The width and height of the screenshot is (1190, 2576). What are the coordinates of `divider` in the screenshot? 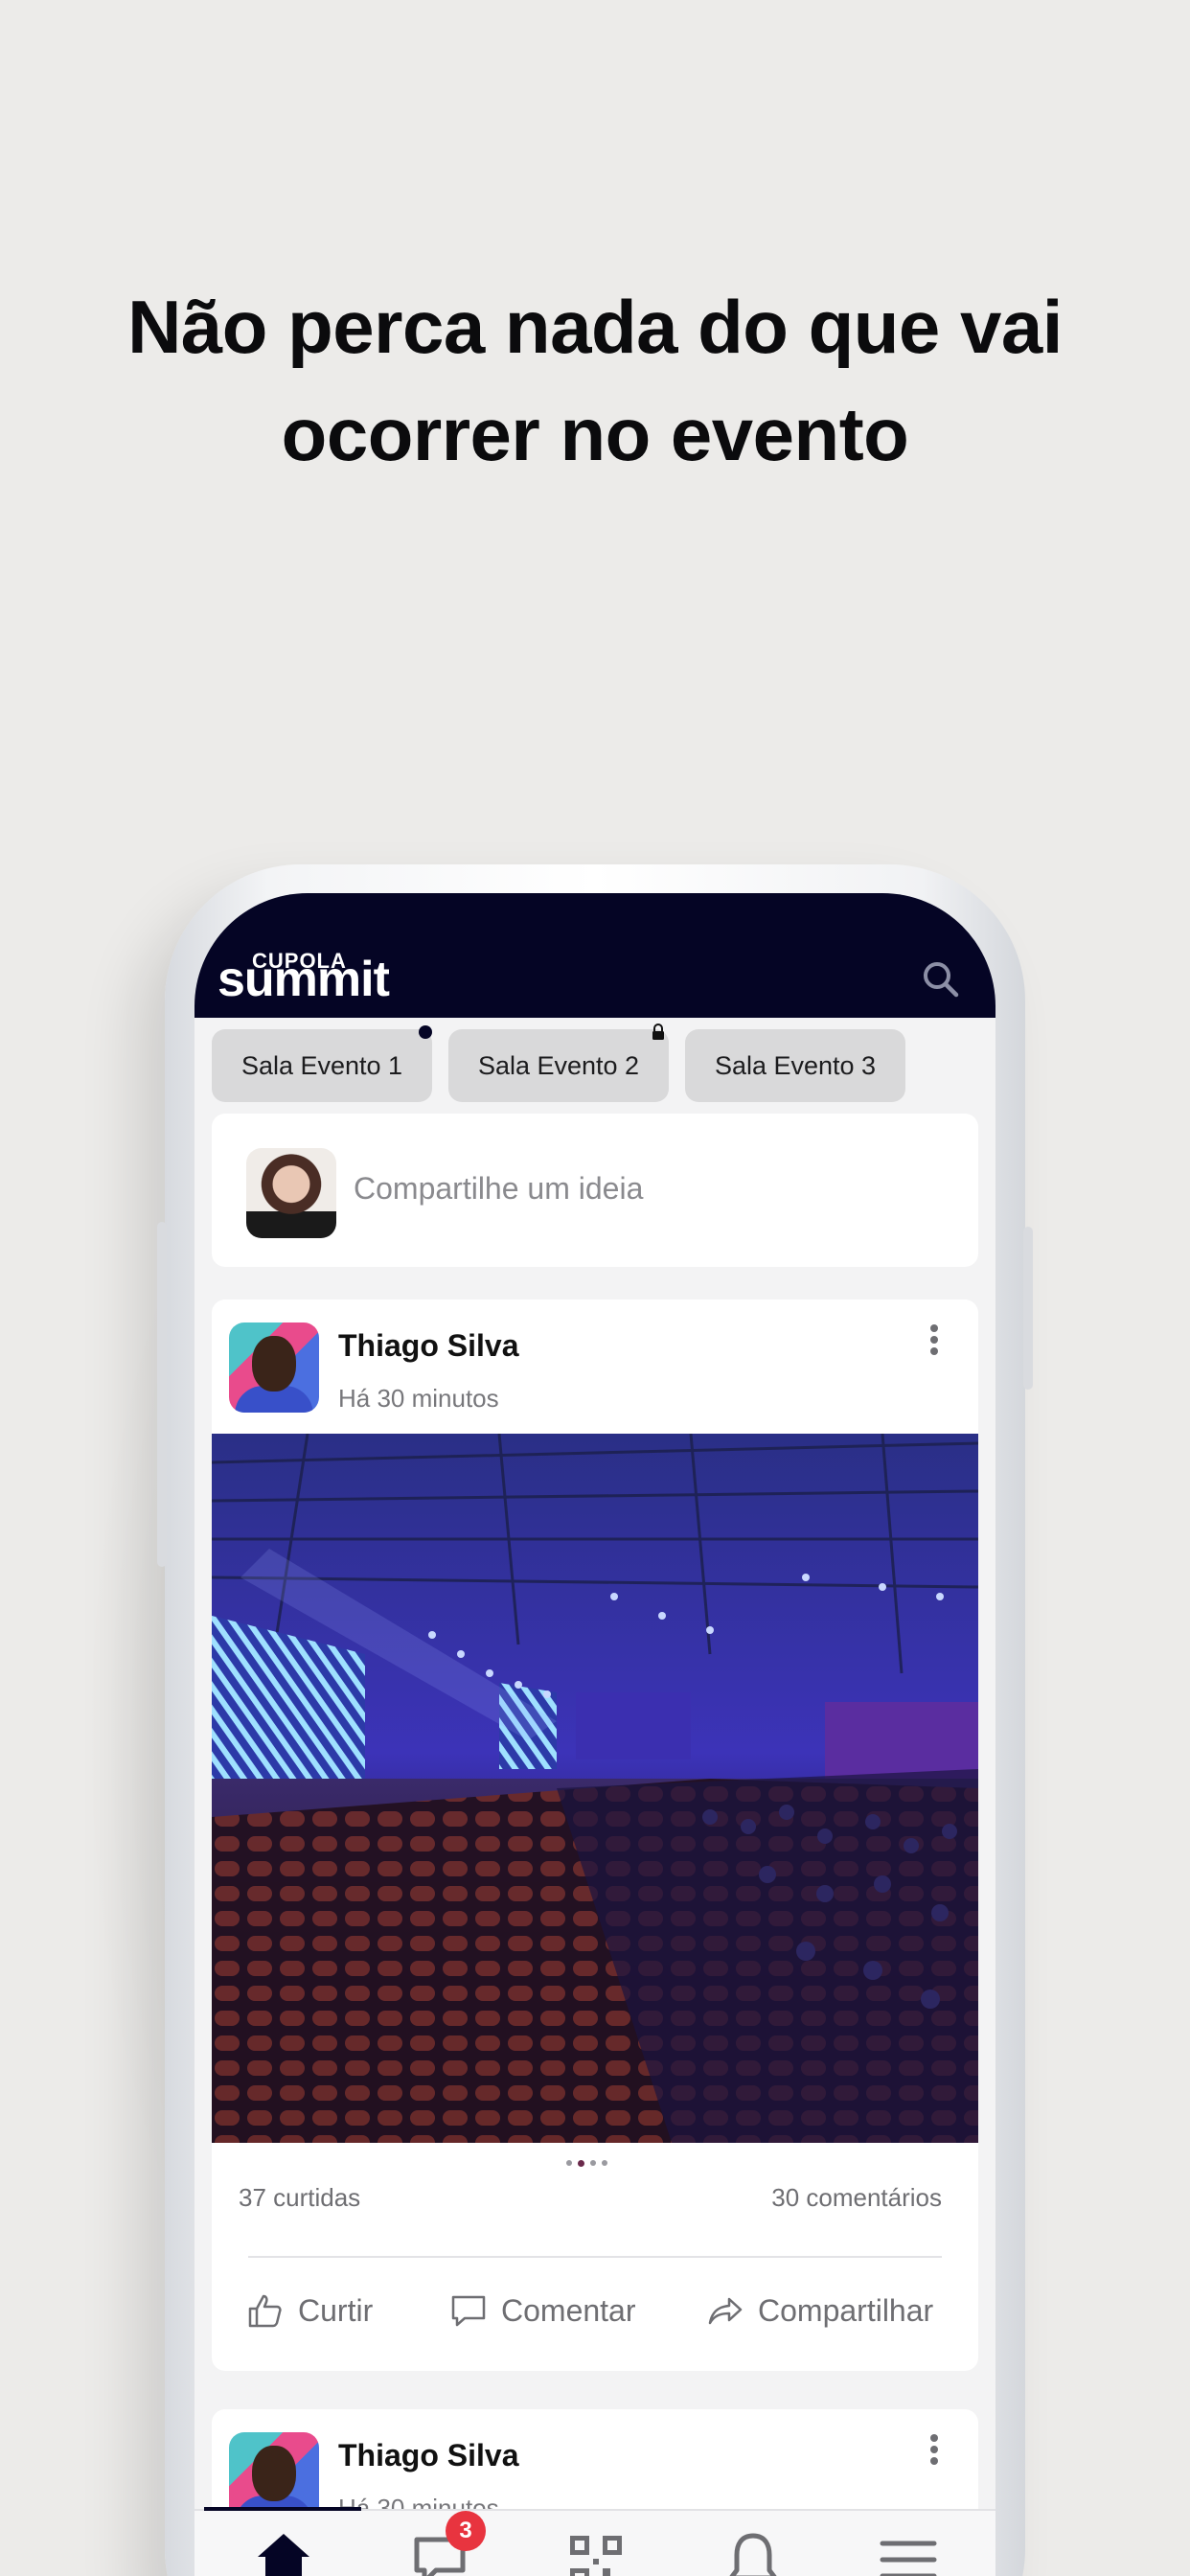 It's located at (595, 2257).